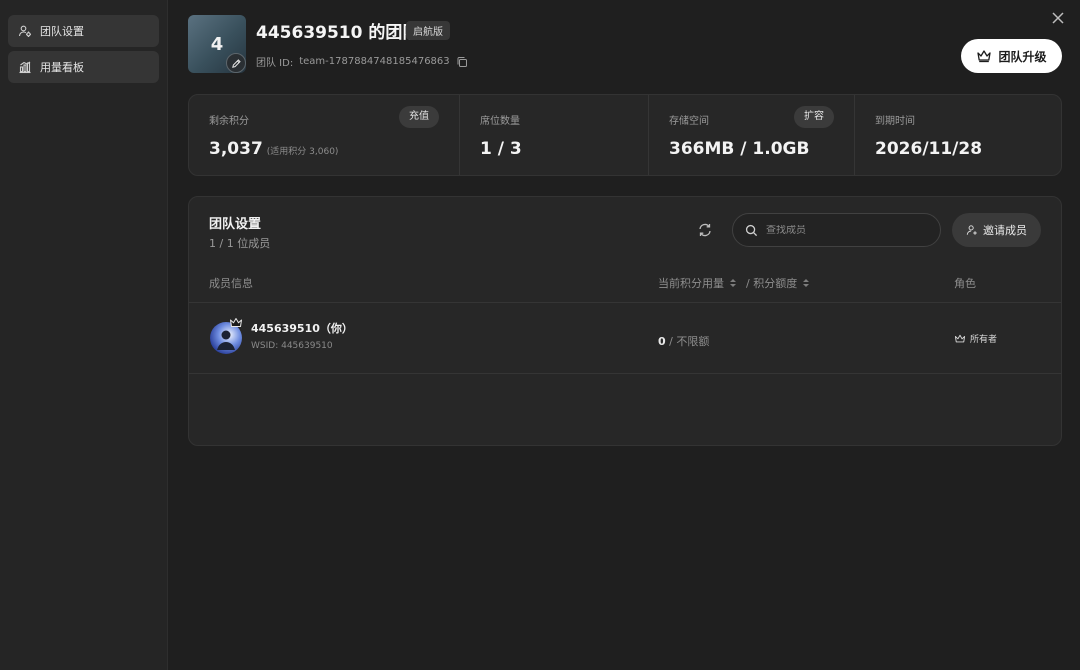 The width and height of the screenshot is (1080, 670). Describe the element at coordinates (625, 338) in the screenshot. I see `table-row: 445639510（你） WSID: 445639510 0 / 不限额 所有者` at that location.